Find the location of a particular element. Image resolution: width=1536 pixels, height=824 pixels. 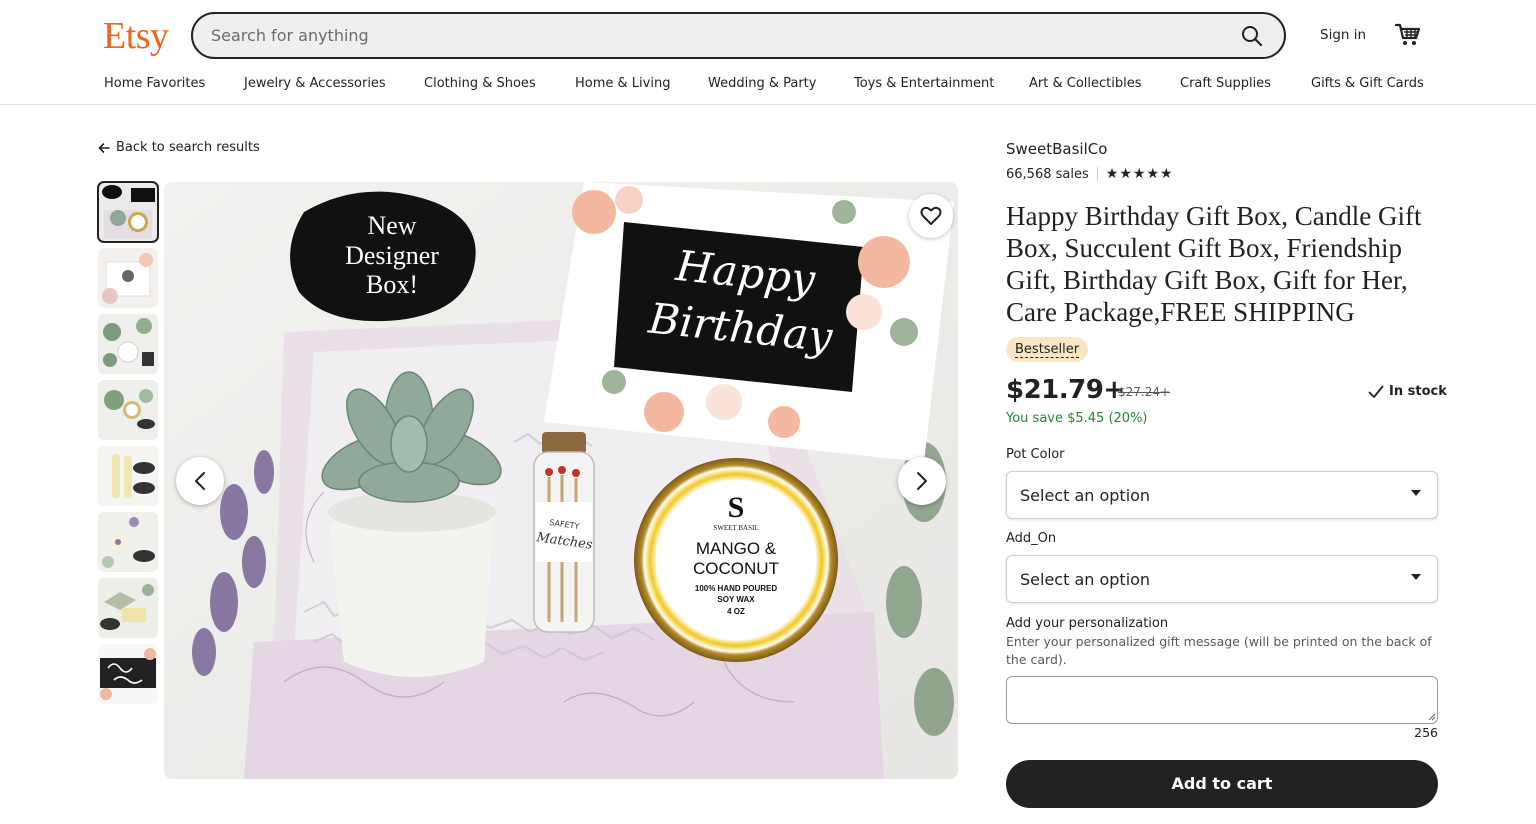

bestseller-label: Bestseller is located at coordinates (1047, 350).